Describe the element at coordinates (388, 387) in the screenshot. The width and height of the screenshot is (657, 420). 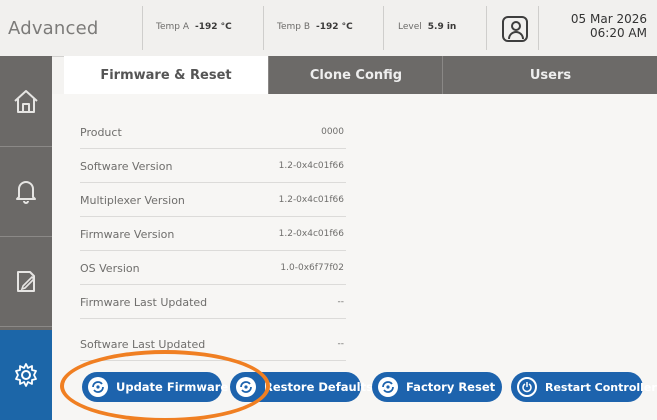
I see `reset-icon` at that location.